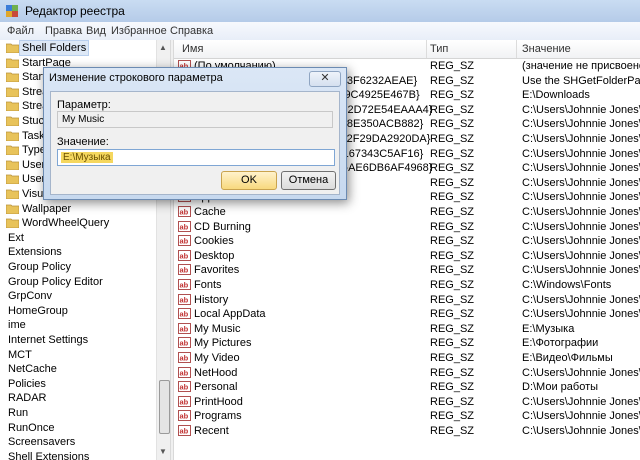 The height and width of the screenshot is (460, 640). What do you see at coordinates (196, 157) in the screenshot?
I see `value-input: E:\Музыка` at bounding box center [196, 157].